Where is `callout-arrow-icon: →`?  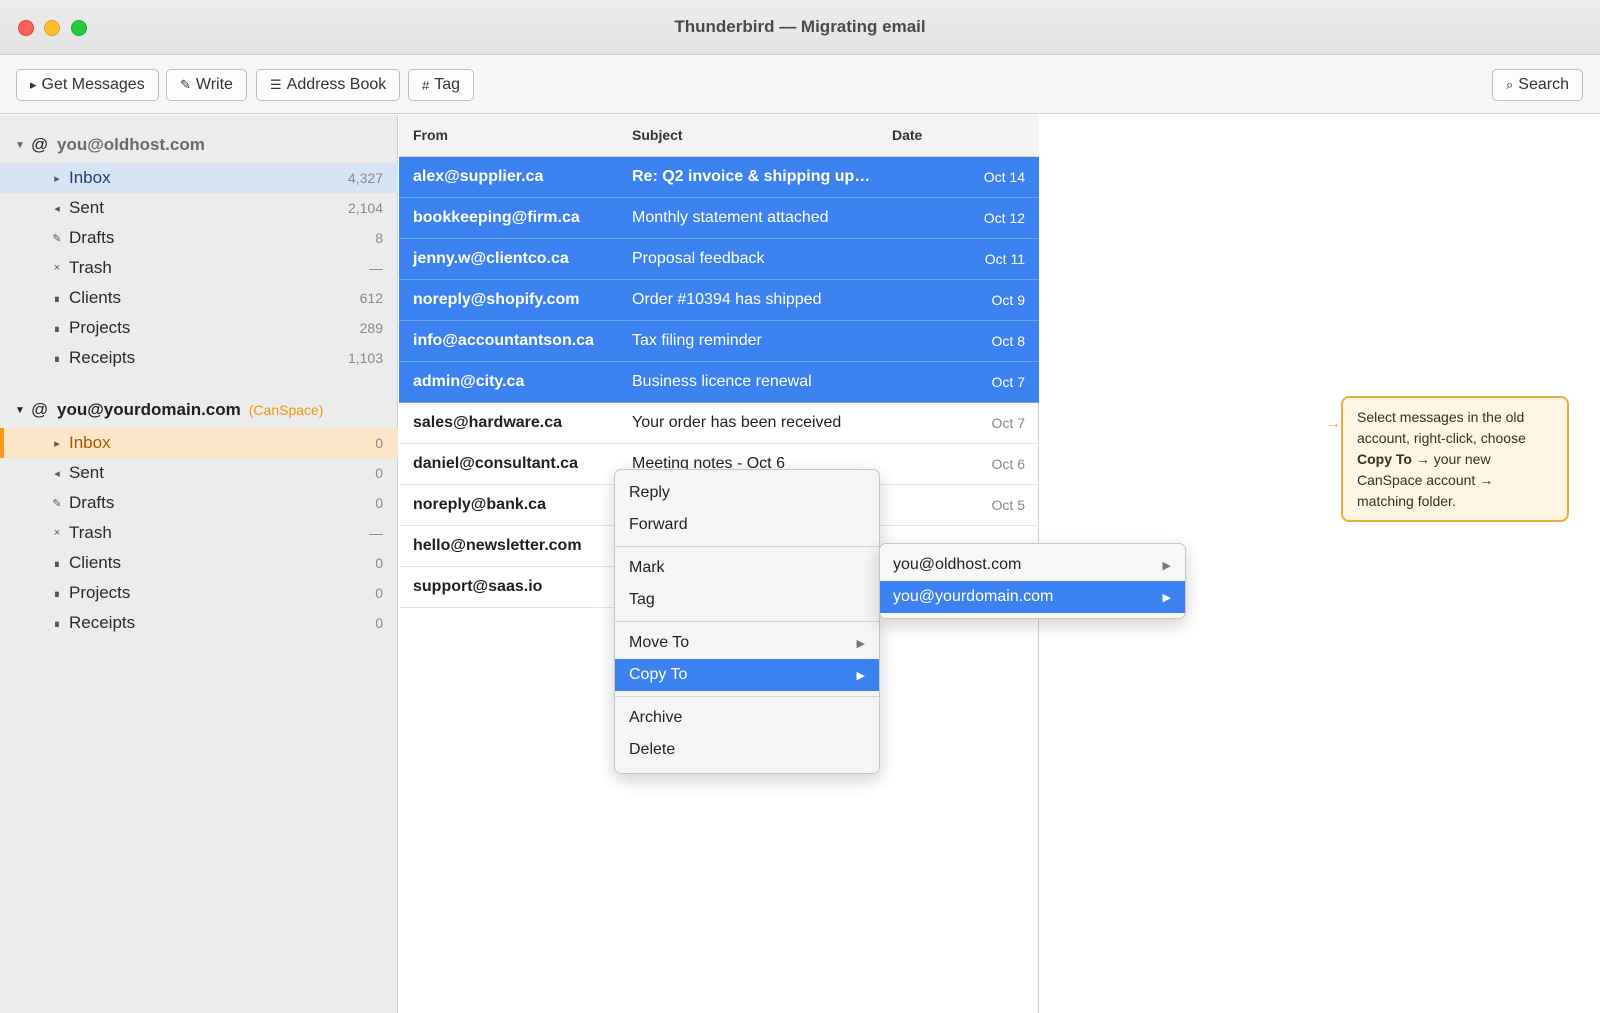
callout-arrow-icon: → is located at coordinates (1333, 423).